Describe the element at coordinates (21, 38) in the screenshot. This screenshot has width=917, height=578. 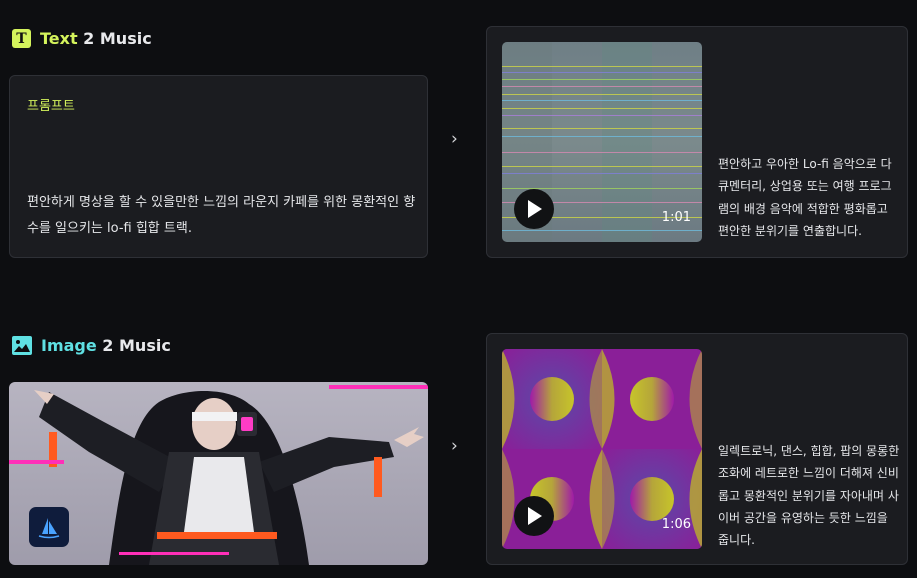
I see `t-letter-icon: T` at that location.